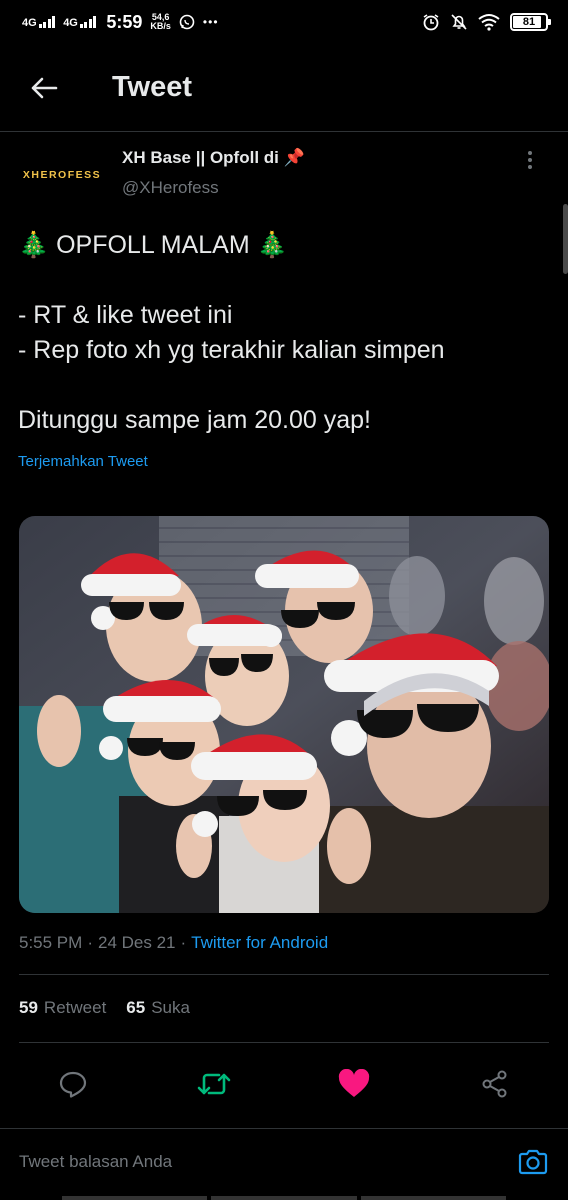  I want to click on retweet-icon, so click(213, 1084).